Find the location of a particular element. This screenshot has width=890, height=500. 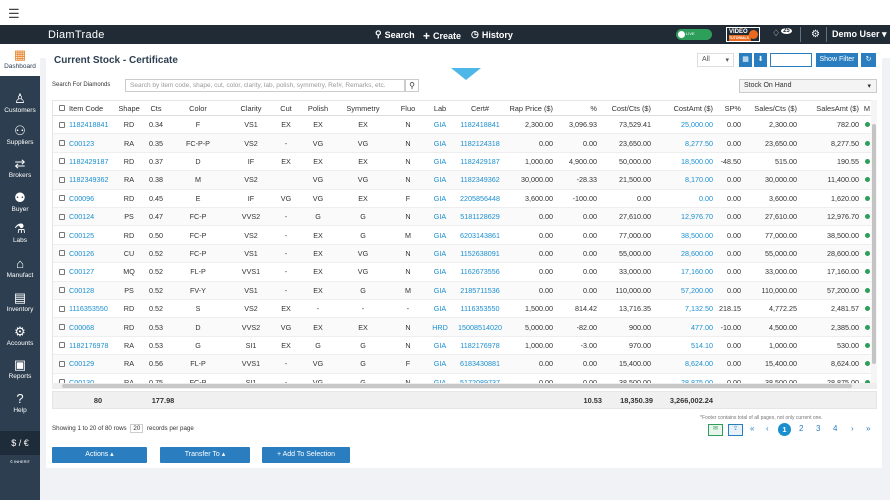

add-to-selection-button: + Add To Selection is located at coordinates (306, 455).